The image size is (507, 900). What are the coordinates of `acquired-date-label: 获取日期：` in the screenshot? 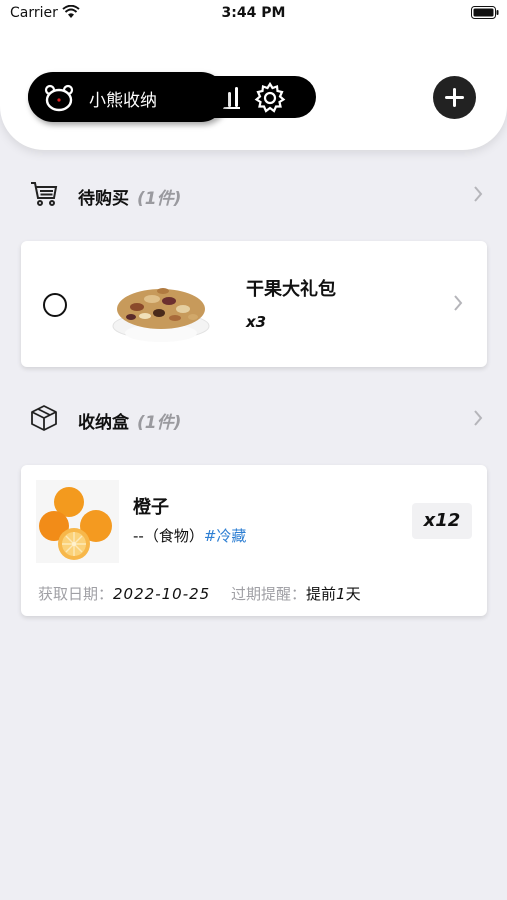 It's located at (76, 594).